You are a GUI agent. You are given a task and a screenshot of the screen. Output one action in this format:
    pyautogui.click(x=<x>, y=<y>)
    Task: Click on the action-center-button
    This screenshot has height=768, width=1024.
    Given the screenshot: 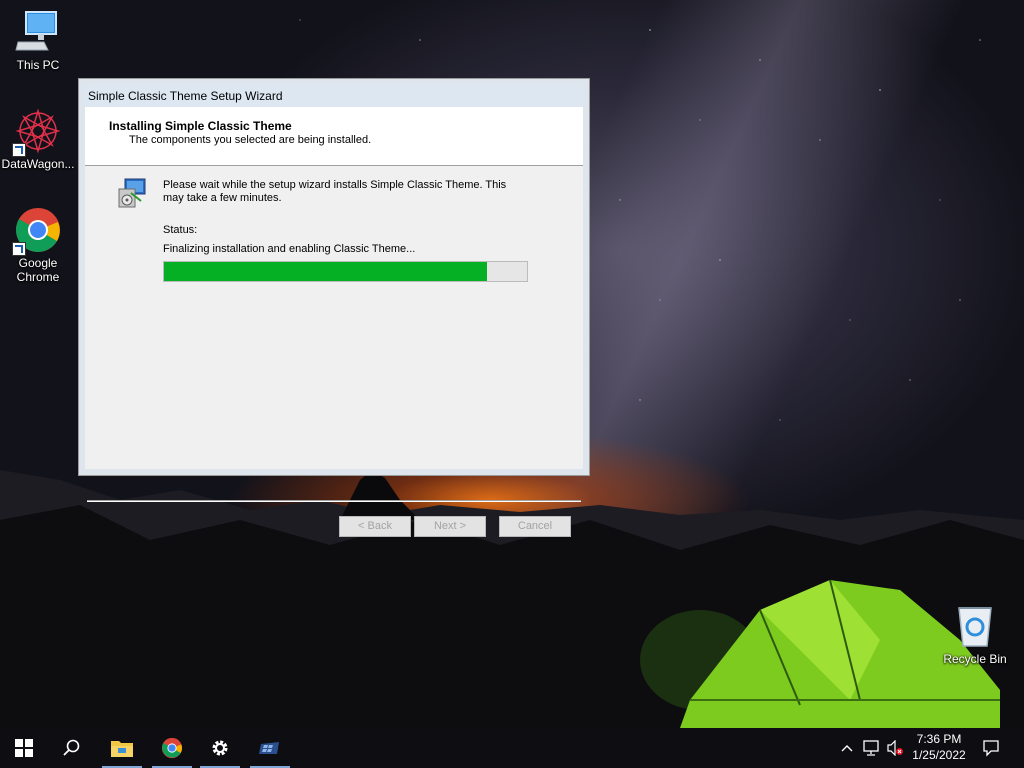 What is the action you would take?
    pyautogui.click(x=991, y=748)
    